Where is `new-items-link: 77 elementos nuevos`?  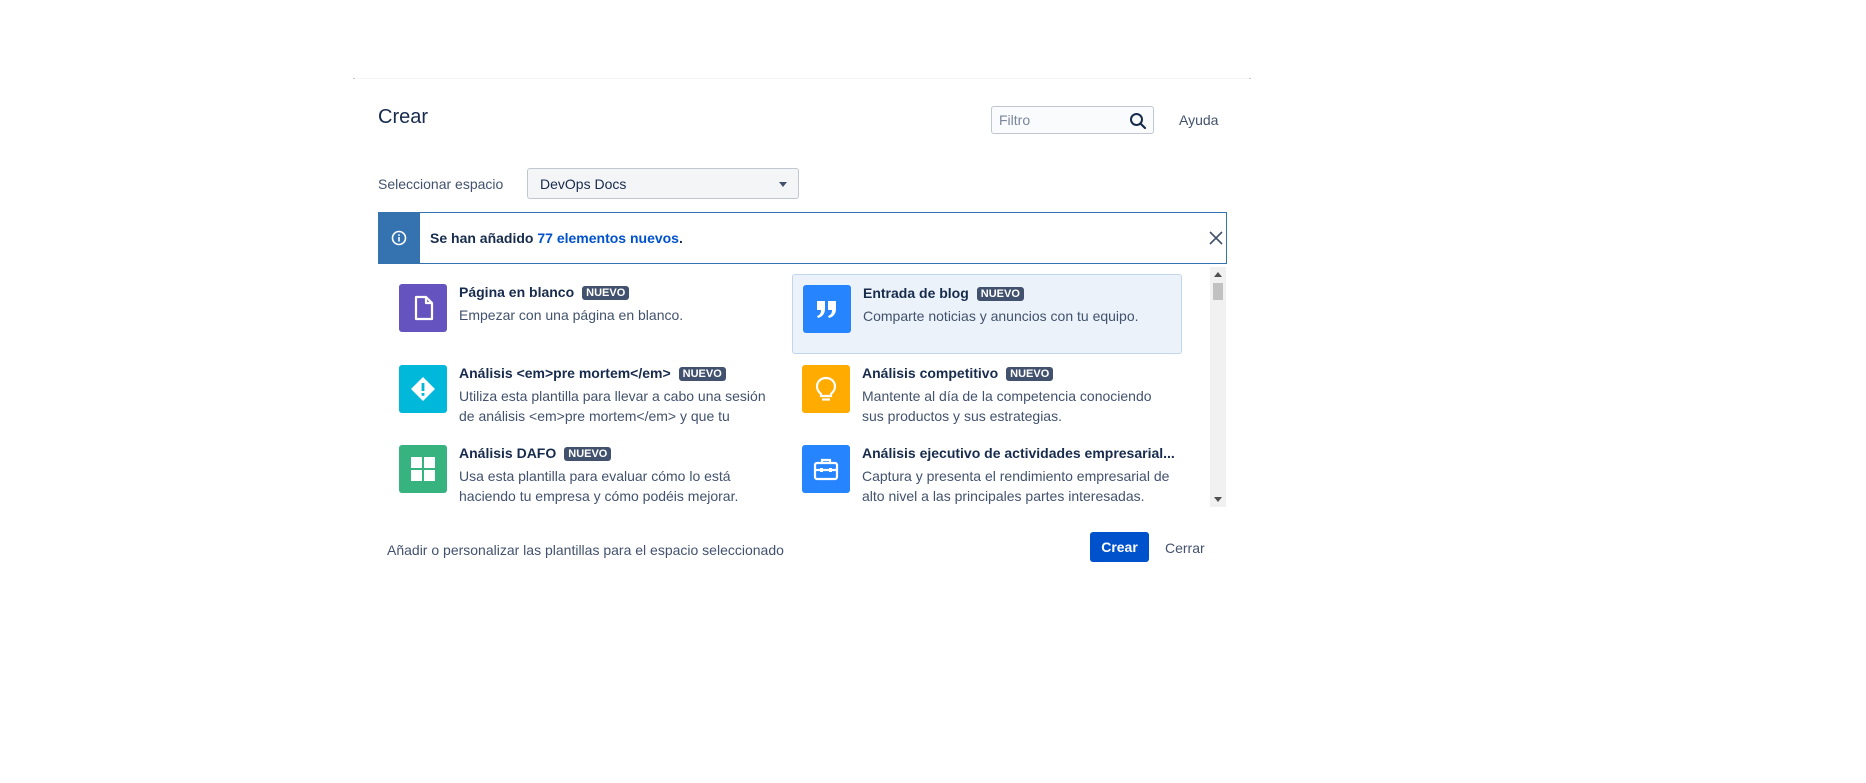
new-items-link: 77 elementos nuevos is located at coordinates (608, 238).